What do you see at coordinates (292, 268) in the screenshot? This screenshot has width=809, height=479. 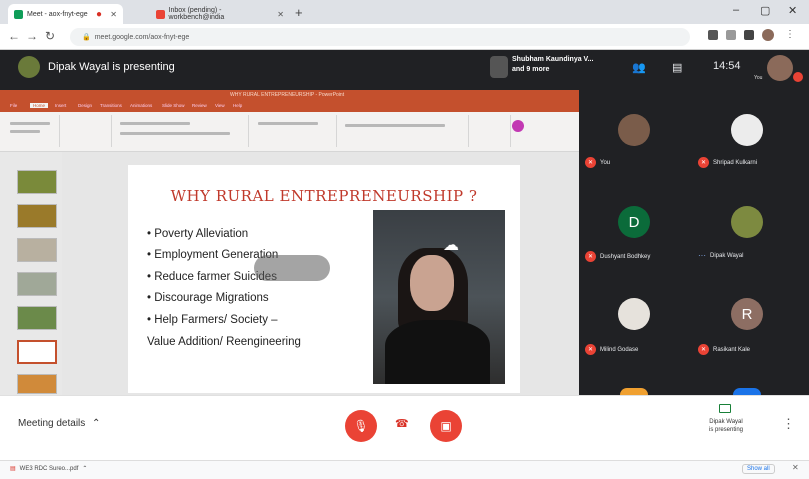 I see `presentation-controls-overlay` at bounding box center [292, 268].